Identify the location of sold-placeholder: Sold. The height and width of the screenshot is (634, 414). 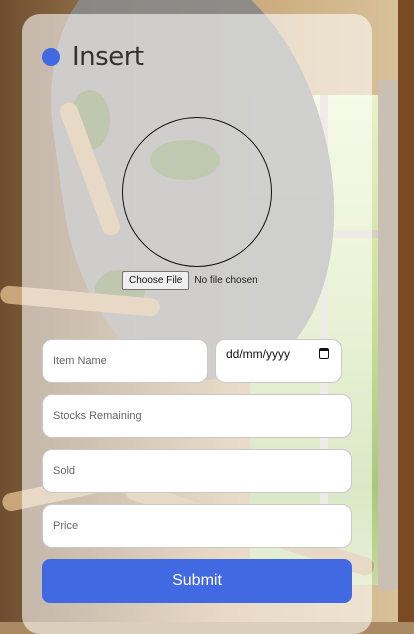
(64, 471).